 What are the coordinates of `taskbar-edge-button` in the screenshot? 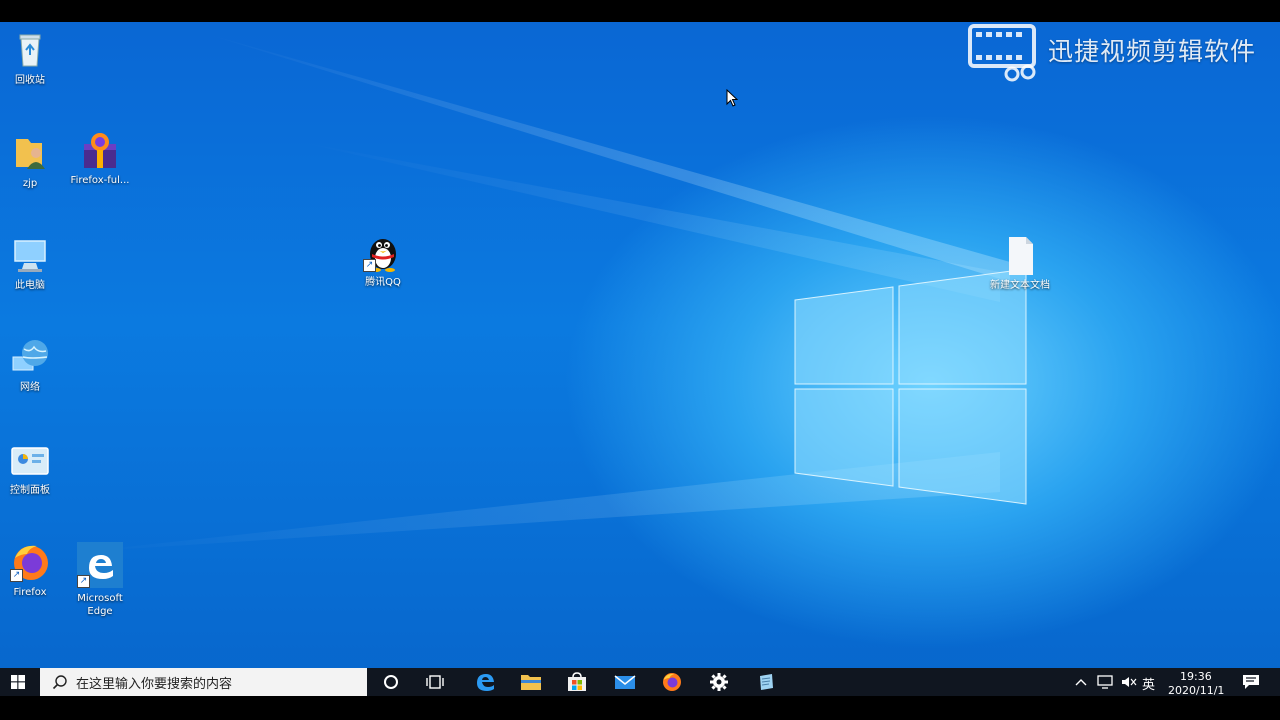 It's located at (485, 682).